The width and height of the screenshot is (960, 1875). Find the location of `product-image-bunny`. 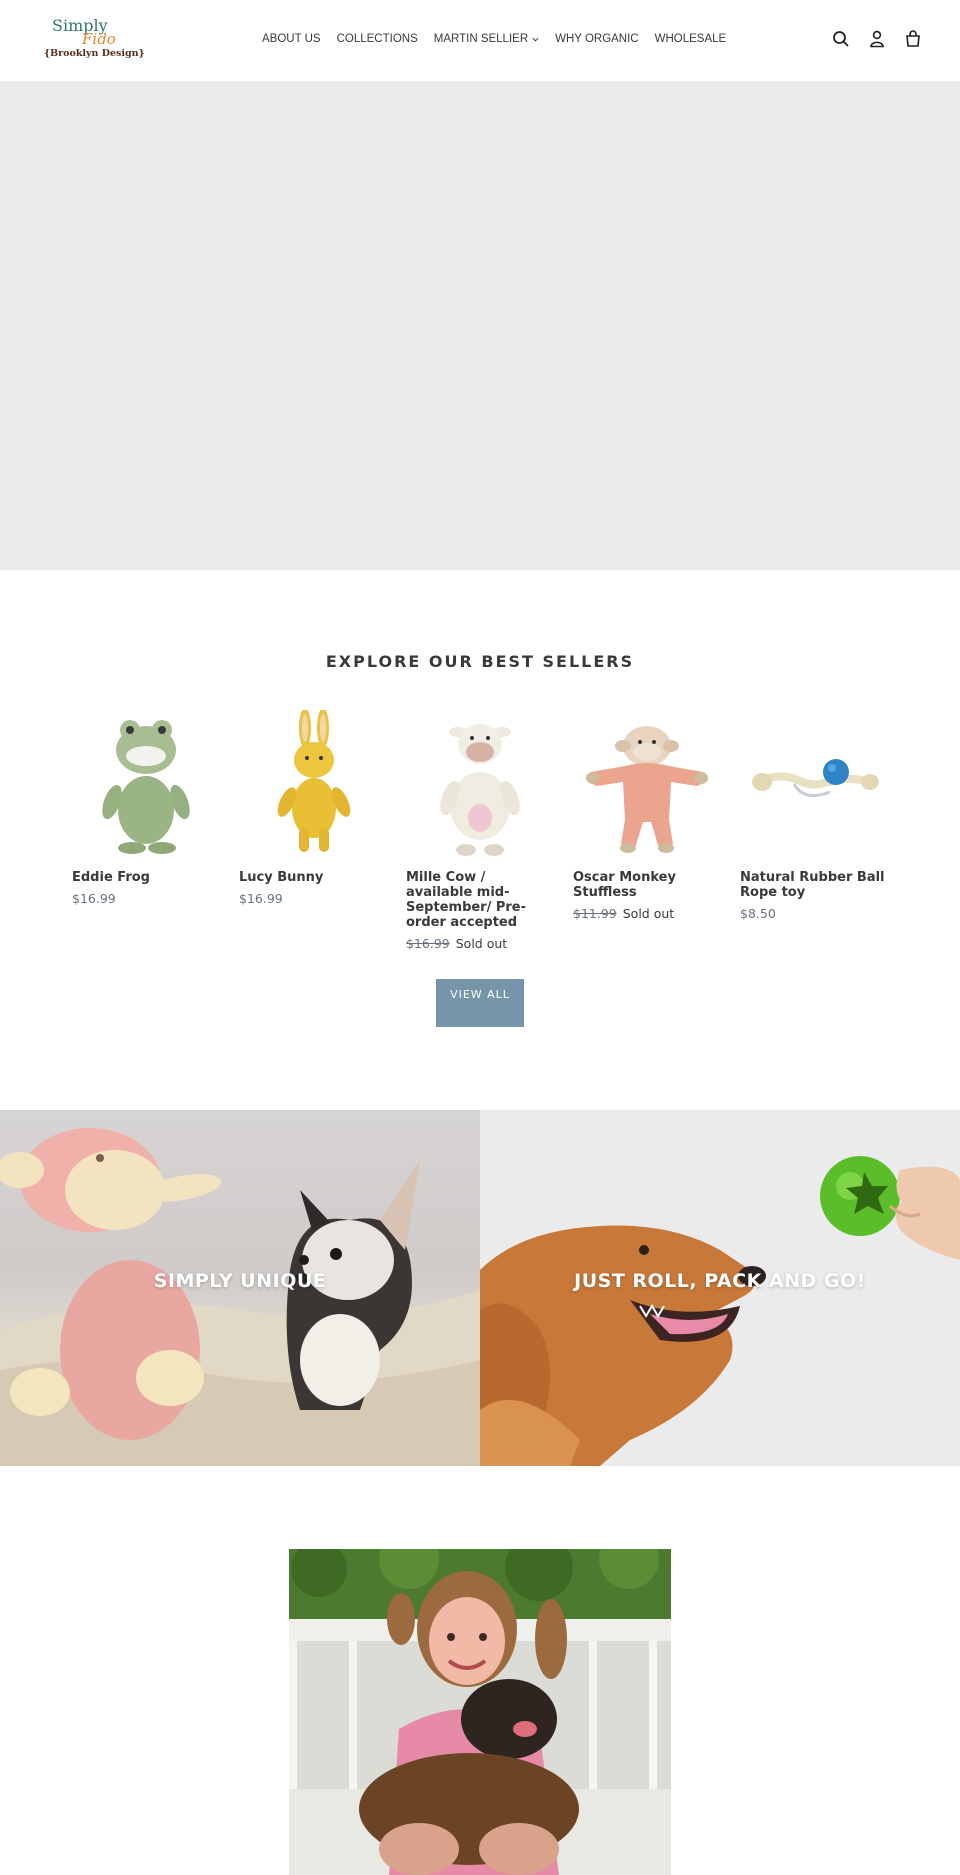

product-image-bunny is located at coordinates (313, 784).